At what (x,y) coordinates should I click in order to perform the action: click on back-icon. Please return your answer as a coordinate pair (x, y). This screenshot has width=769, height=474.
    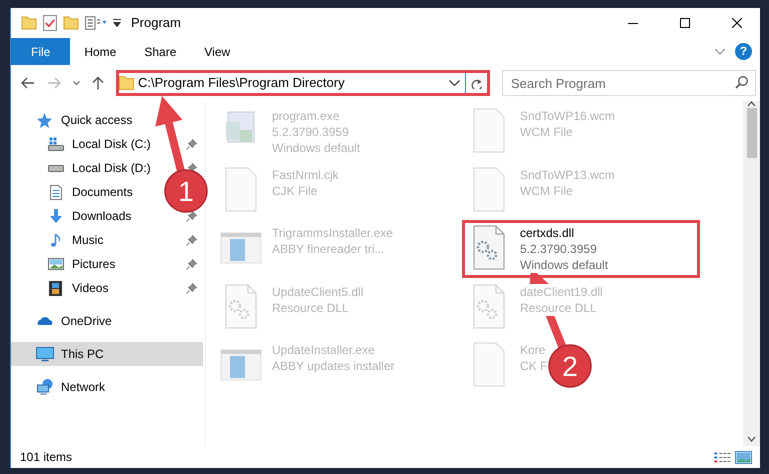
    Looking at the image, I should click on (28, 83).